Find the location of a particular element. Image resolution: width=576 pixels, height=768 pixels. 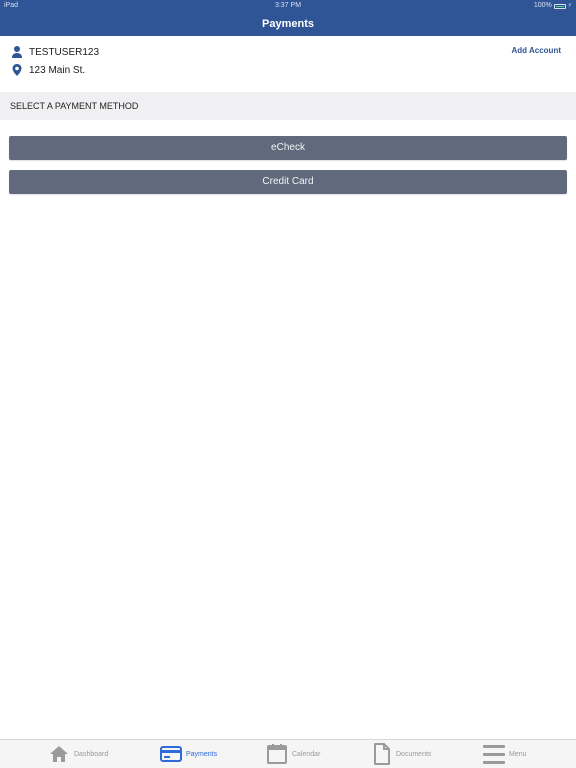

tab-label: Menu is located at coordinates (518, 754).